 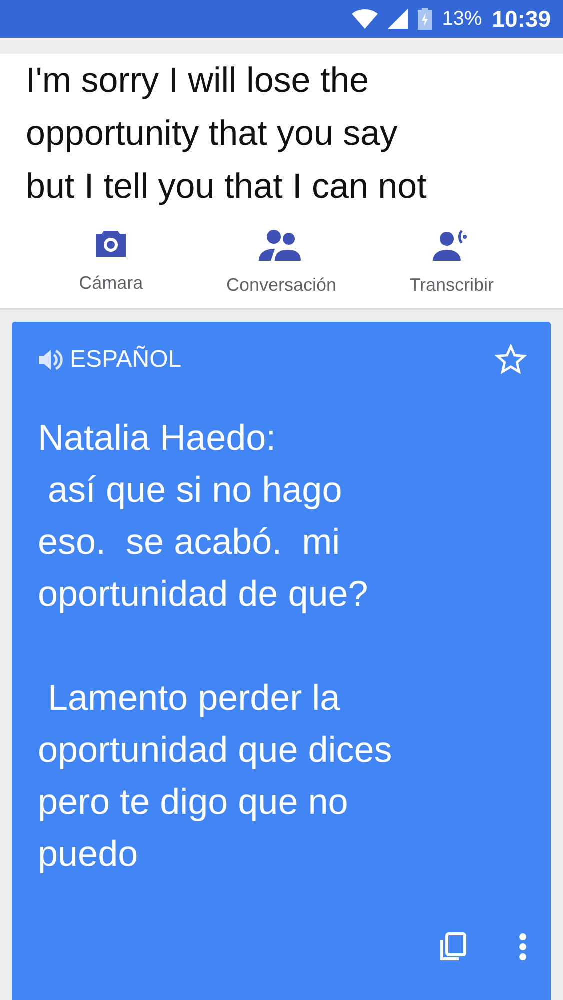 I want to click on battery-percent: 13%, so click(x=462, y=19).